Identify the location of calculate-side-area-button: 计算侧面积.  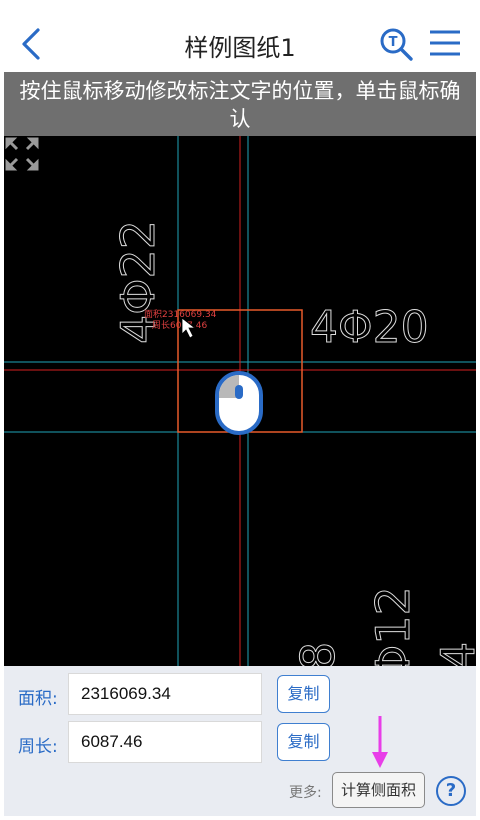
(378, 790).